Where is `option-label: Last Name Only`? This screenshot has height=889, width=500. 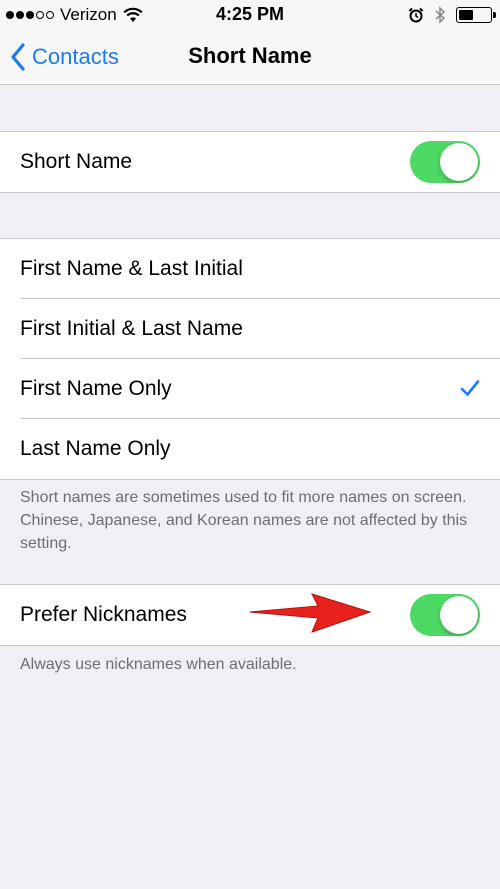 option-label: Last Name Only is located at coordinates (95, 448).